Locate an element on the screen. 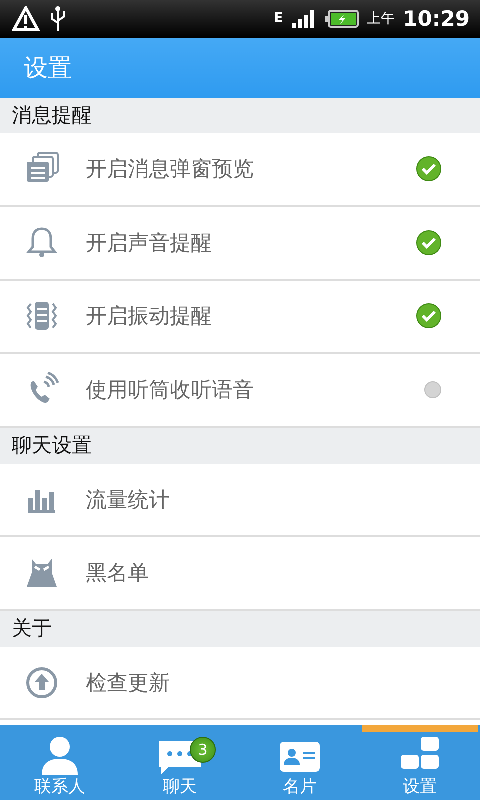  setting-label: 使用听筒收听语音 is located at coordinates (170, 390).